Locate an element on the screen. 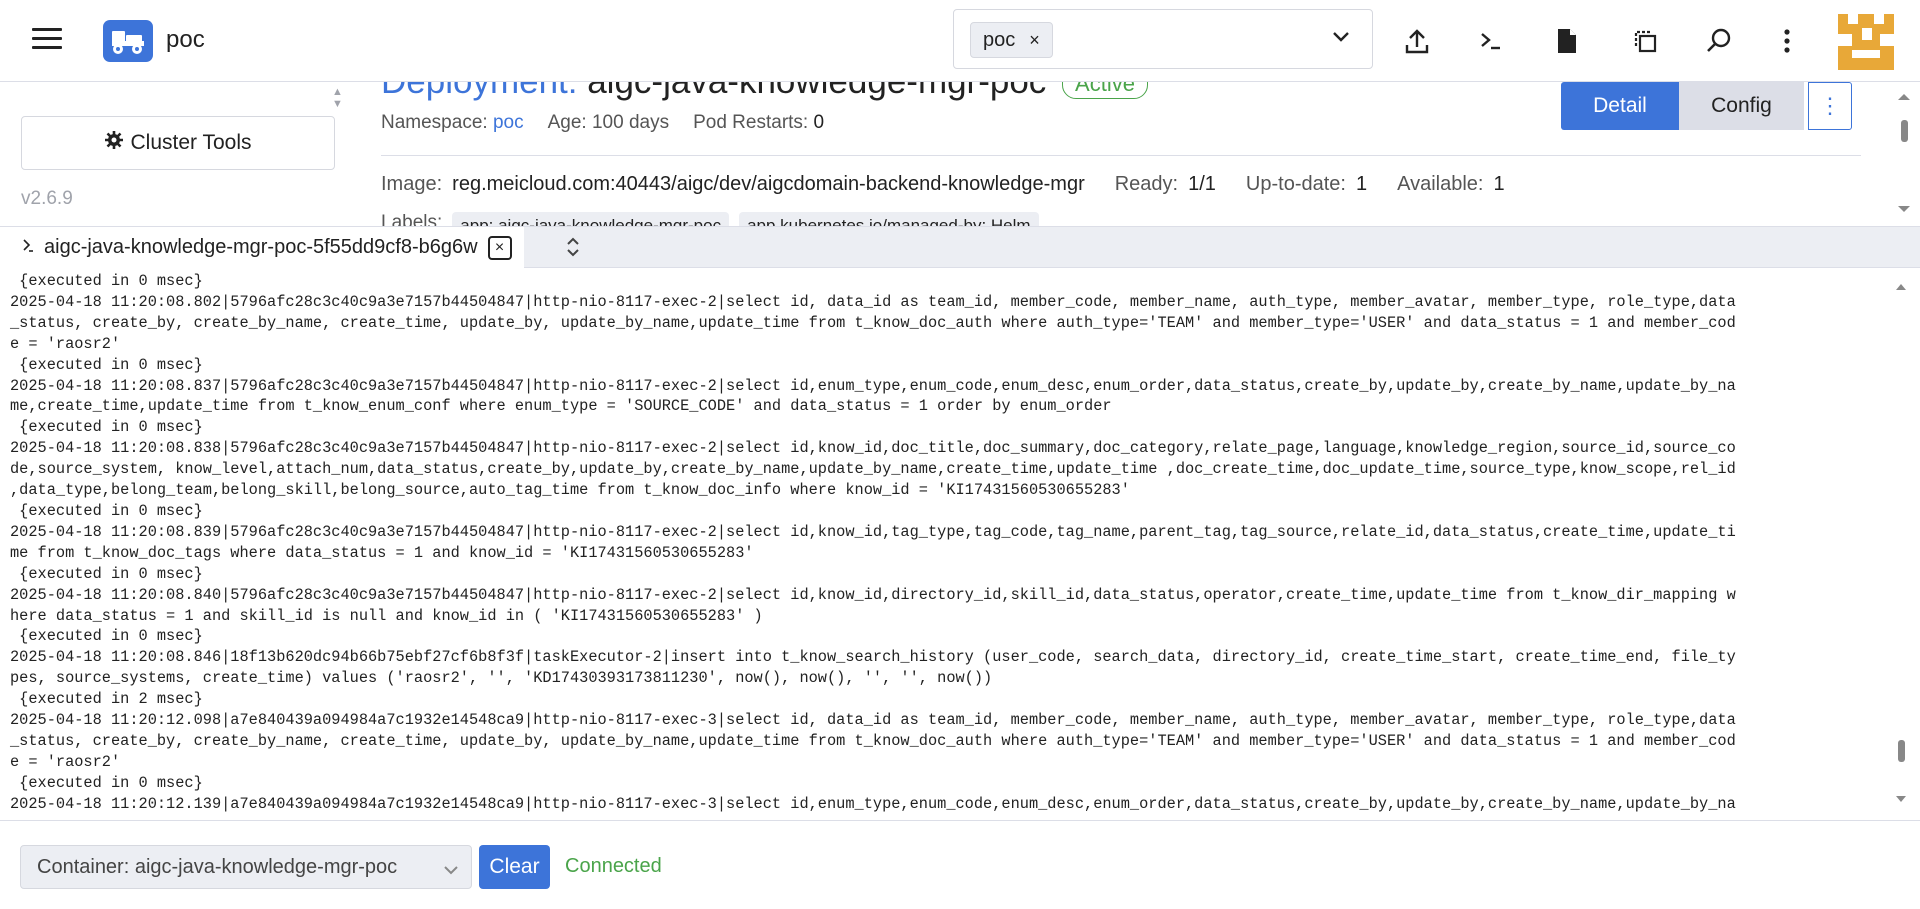 This screenshot has height=909, width=1920. version-label: v2.6.9 is located at coordinates (47, 198).